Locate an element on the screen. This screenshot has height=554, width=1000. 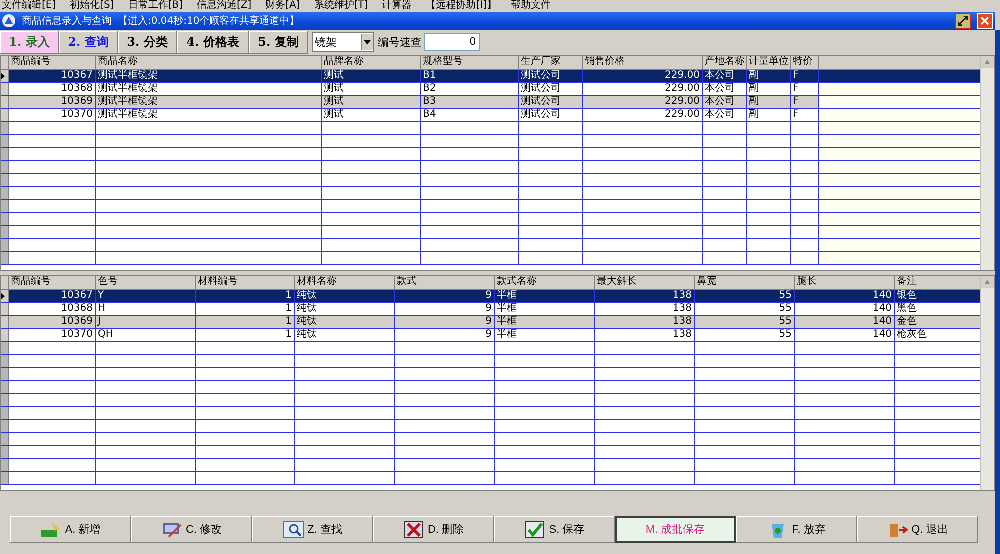
table-cell: 229.00 is located at coordinates (643, 115).